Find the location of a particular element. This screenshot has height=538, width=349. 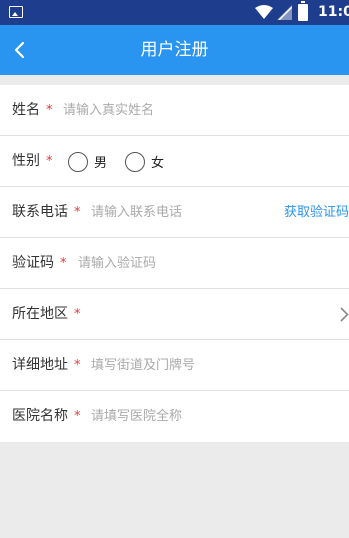

gender-option-male: 男 is located at coordinates (88, 161).